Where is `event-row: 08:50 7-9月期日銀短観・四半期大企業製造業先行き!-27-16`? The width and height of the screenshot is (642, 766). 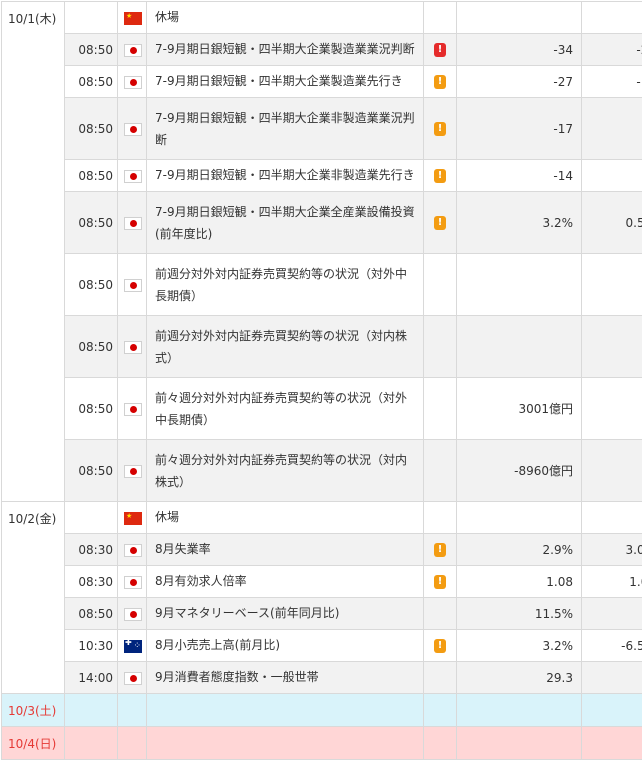 event-row: 08:50 7-9月期日銀短観・四半期大企業製造業先行き!-27-16 is located at coordinates (322, 82).